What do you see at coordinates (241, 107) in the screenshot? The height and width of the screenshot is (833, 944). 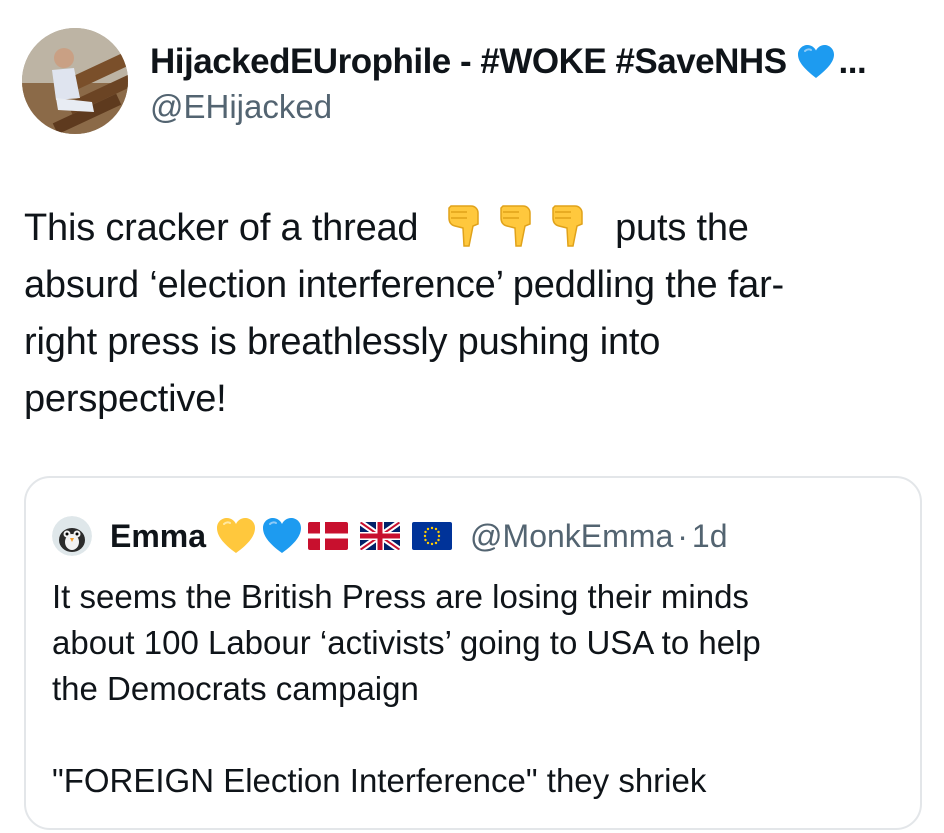 I see `author-handle: @EHijacked` at bounding box center [241, 107].